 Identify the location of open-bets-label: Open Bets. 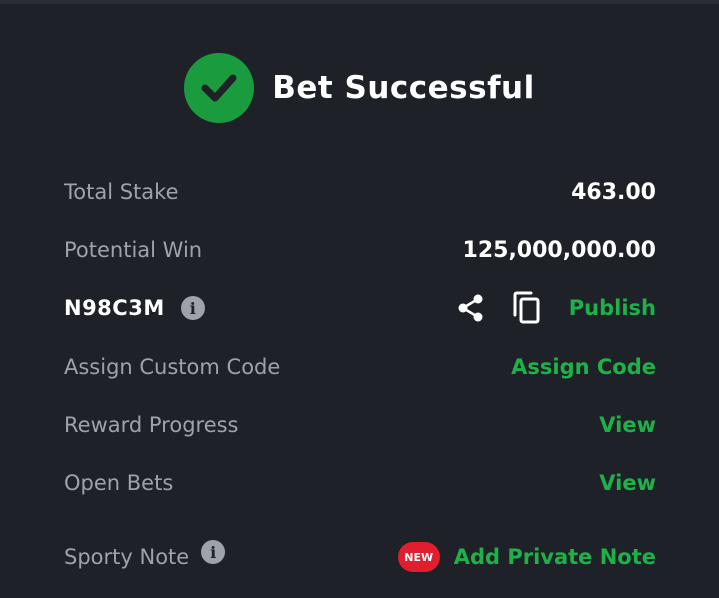
(119, 483).